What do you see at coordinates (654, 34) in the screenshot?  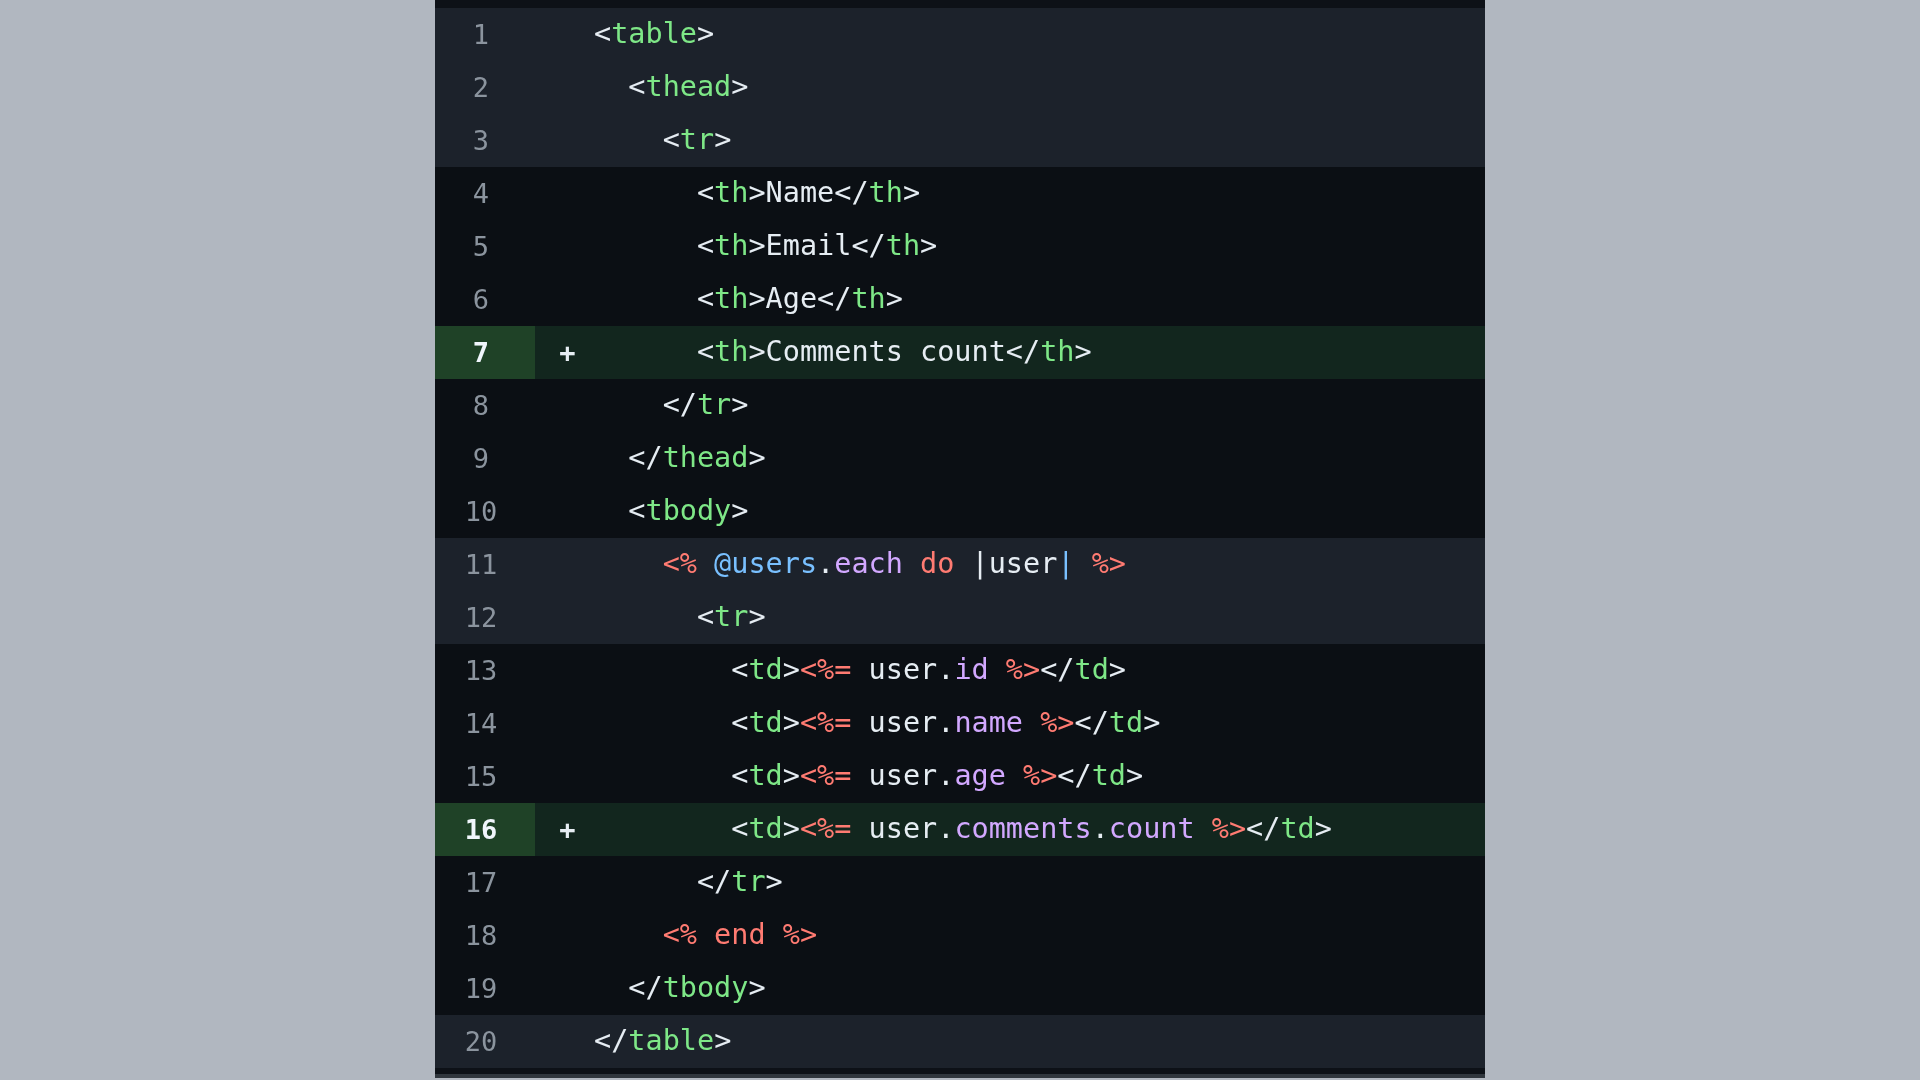 I see `code-line: <table>` at bounding box center [654, 34].